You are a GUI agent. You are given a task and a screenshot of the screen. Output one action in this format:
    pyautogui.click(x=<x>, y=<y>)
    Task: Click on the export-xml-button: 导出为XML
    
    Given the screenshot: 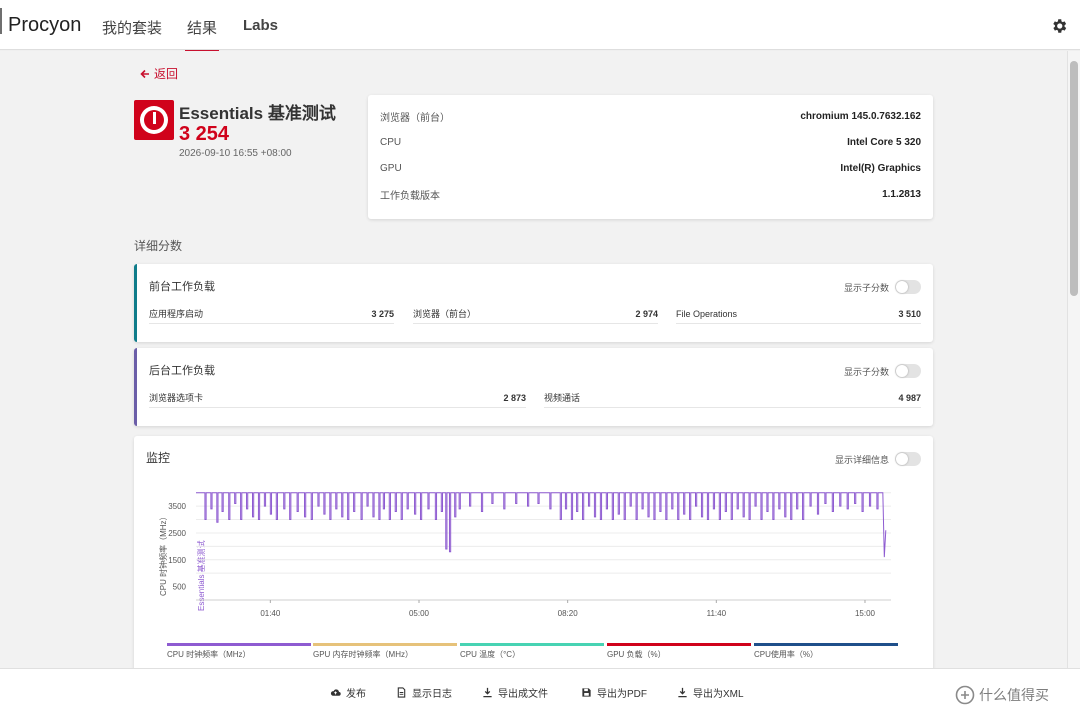 What is the action you would take?
    pyautogui.click(x=710, y=692)
    